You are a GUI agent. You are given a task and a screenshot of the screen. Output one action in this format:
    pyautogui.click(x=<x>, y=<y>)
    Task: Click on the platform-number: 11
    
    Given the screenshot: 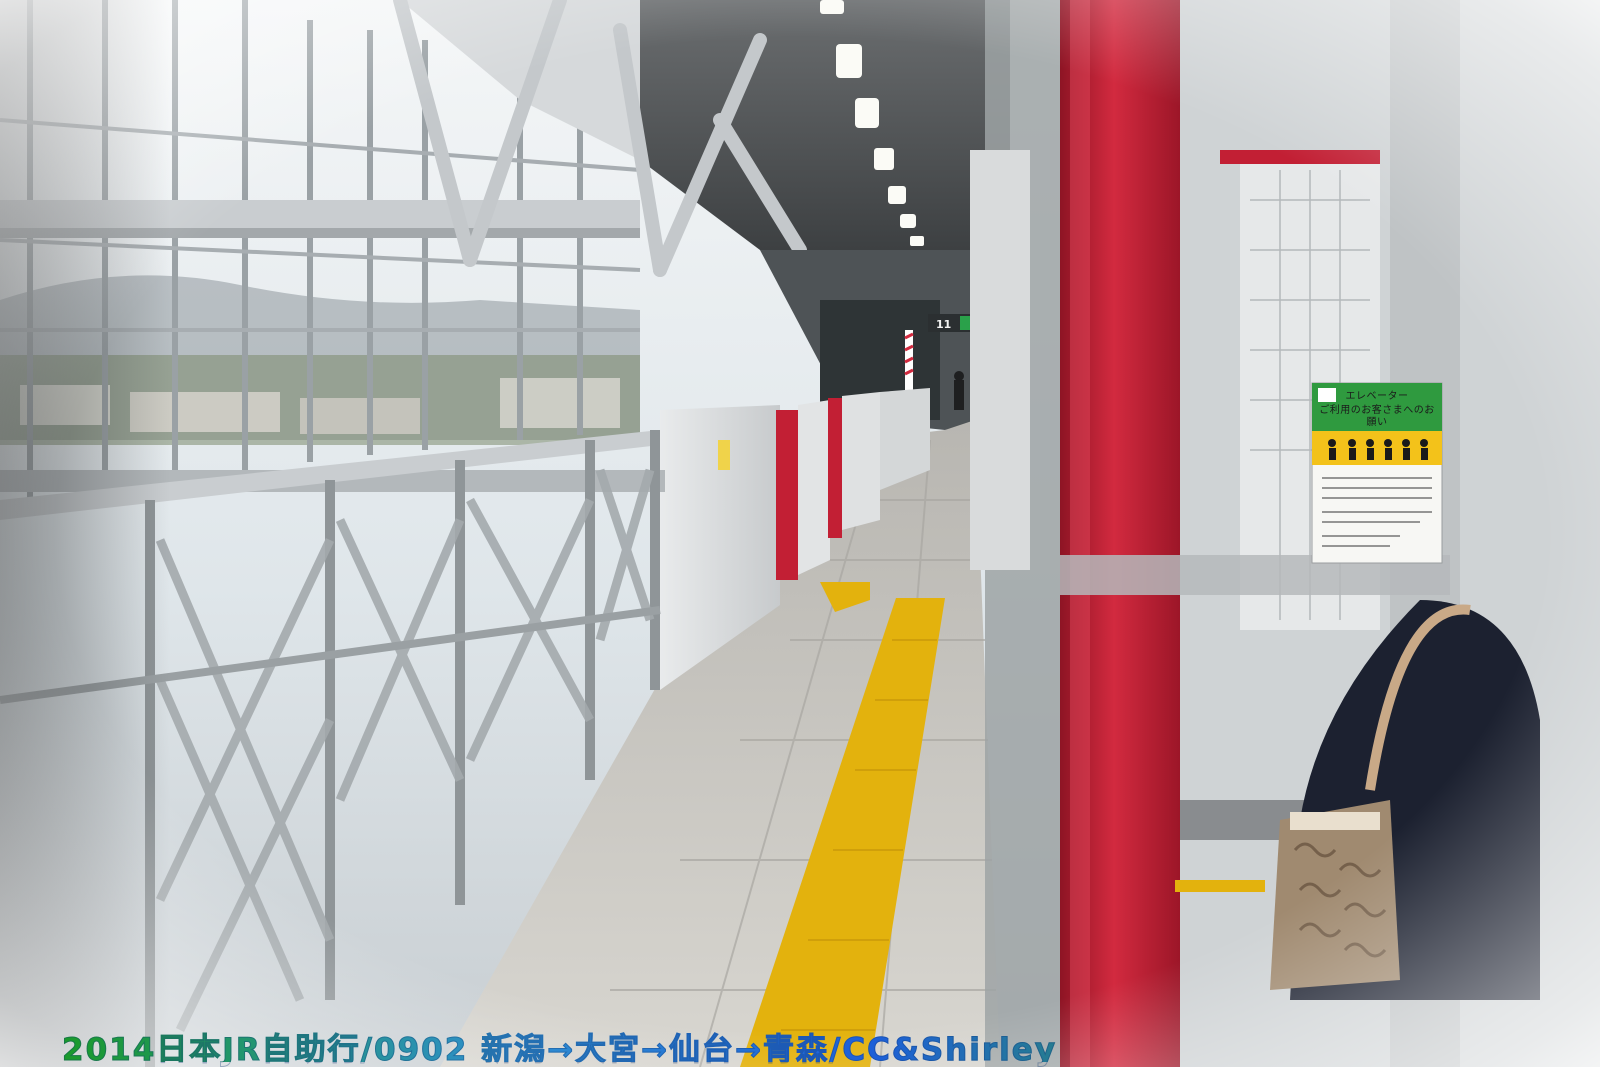 What is the action you would take?
    pyautogui.click(x=944, y=324)
    